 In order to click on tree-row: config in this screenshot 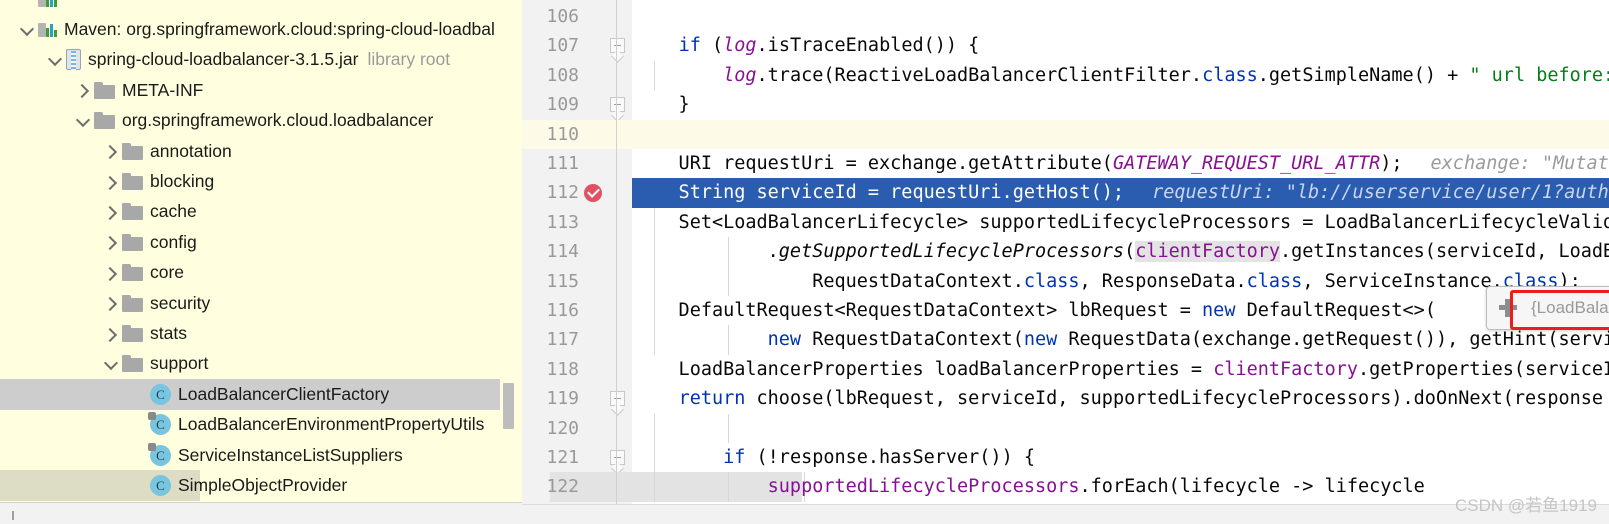, I will do `click(261, 242)`.